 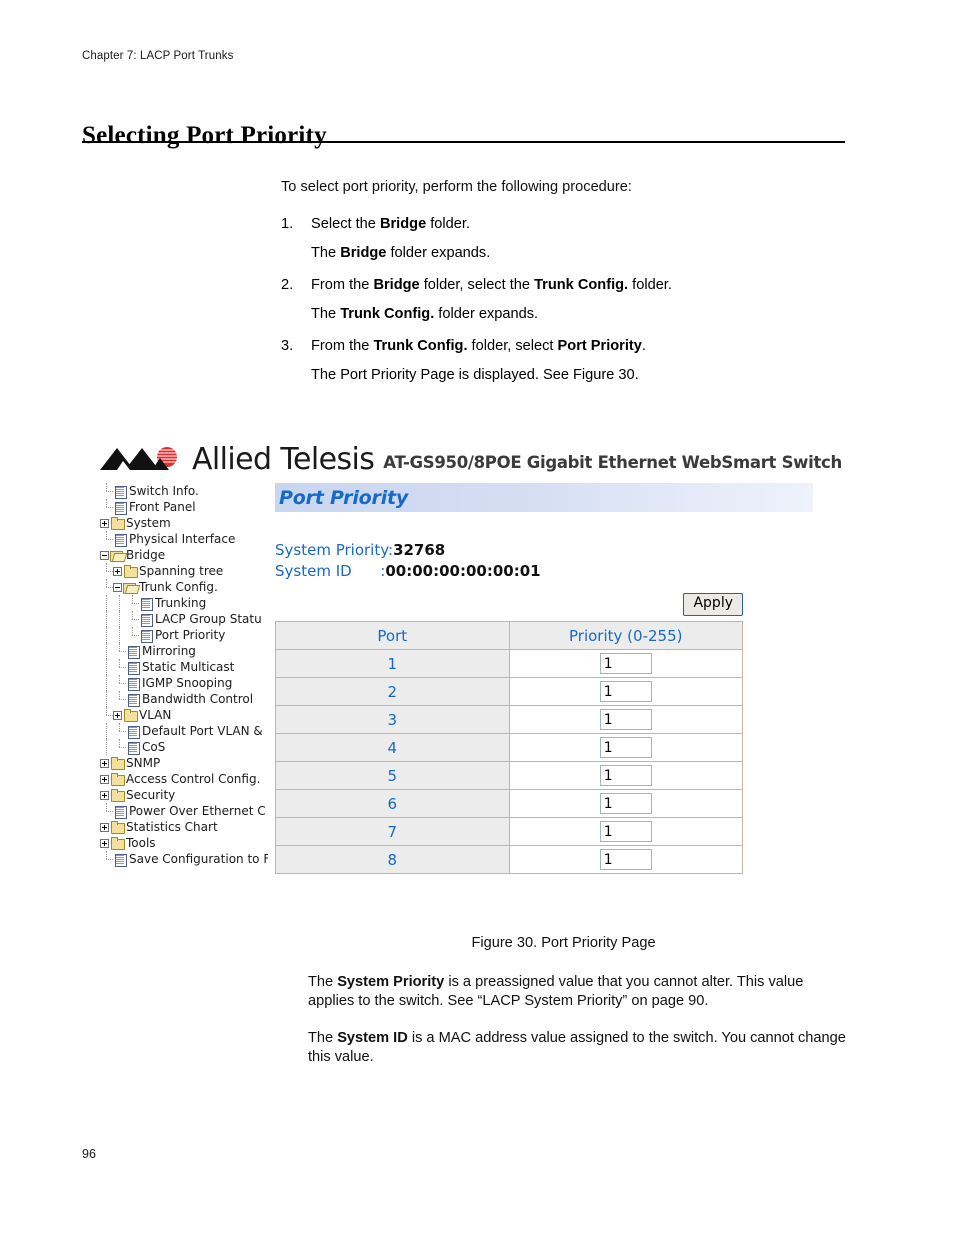 I want to click on tree-item-label: Mirroring, so click(x=169, y=651).